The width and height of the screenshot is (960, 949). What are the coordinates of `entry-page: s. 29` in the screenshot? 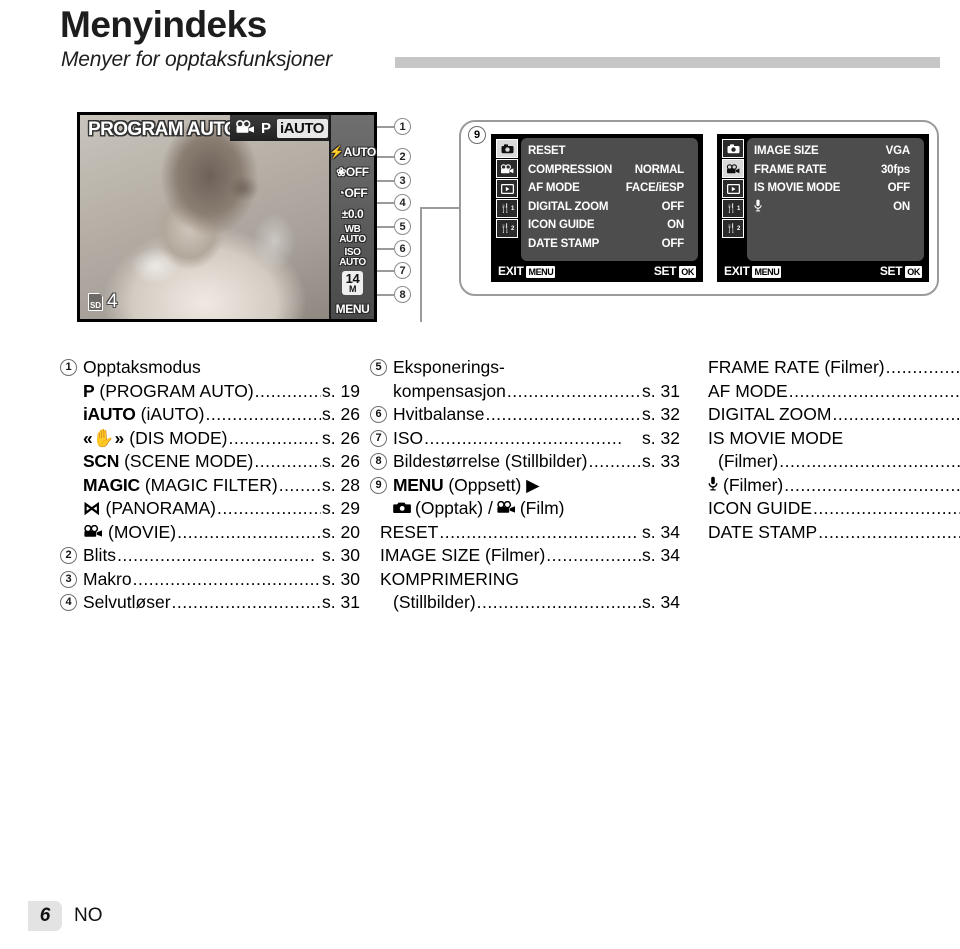 It's located at (341, 508).